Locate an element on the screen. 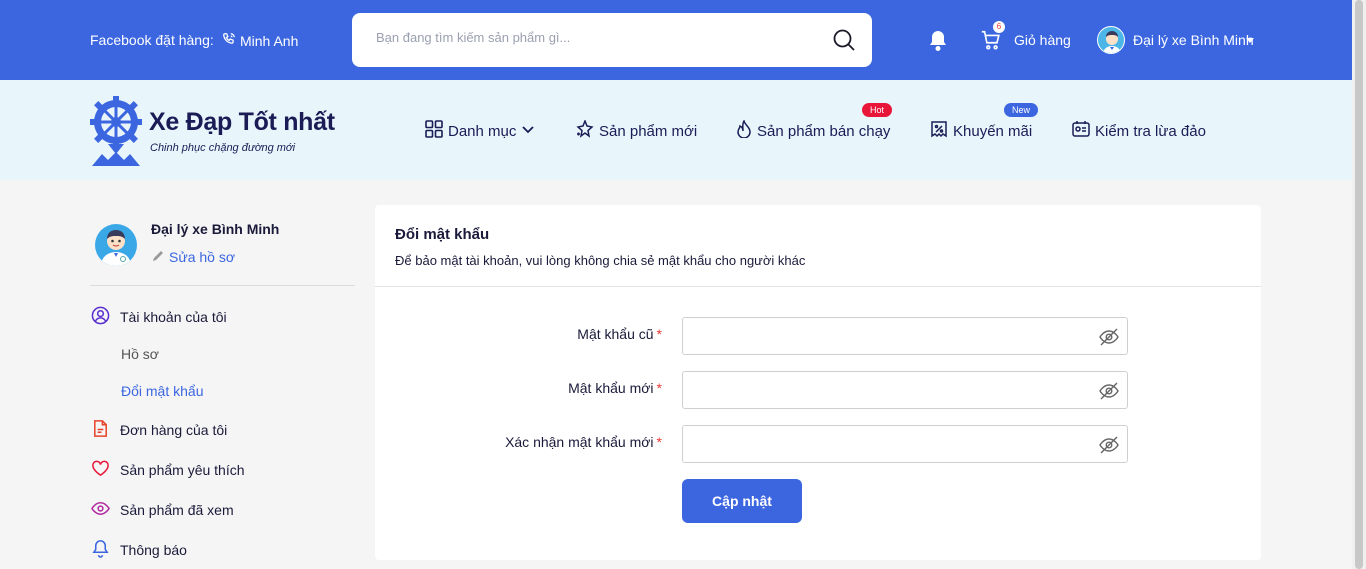  grid-icon is located at coordinates (434, 131).